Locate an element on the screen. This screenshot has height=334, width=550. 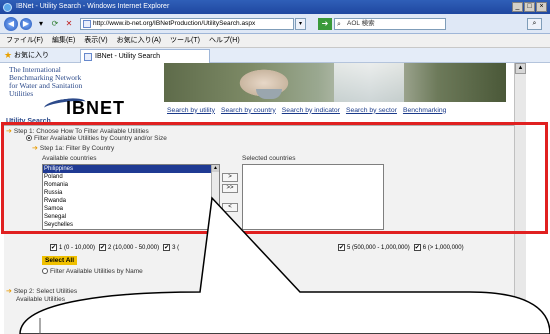
size-checkbox-6: ✔ is located at coordinates (417, 247).